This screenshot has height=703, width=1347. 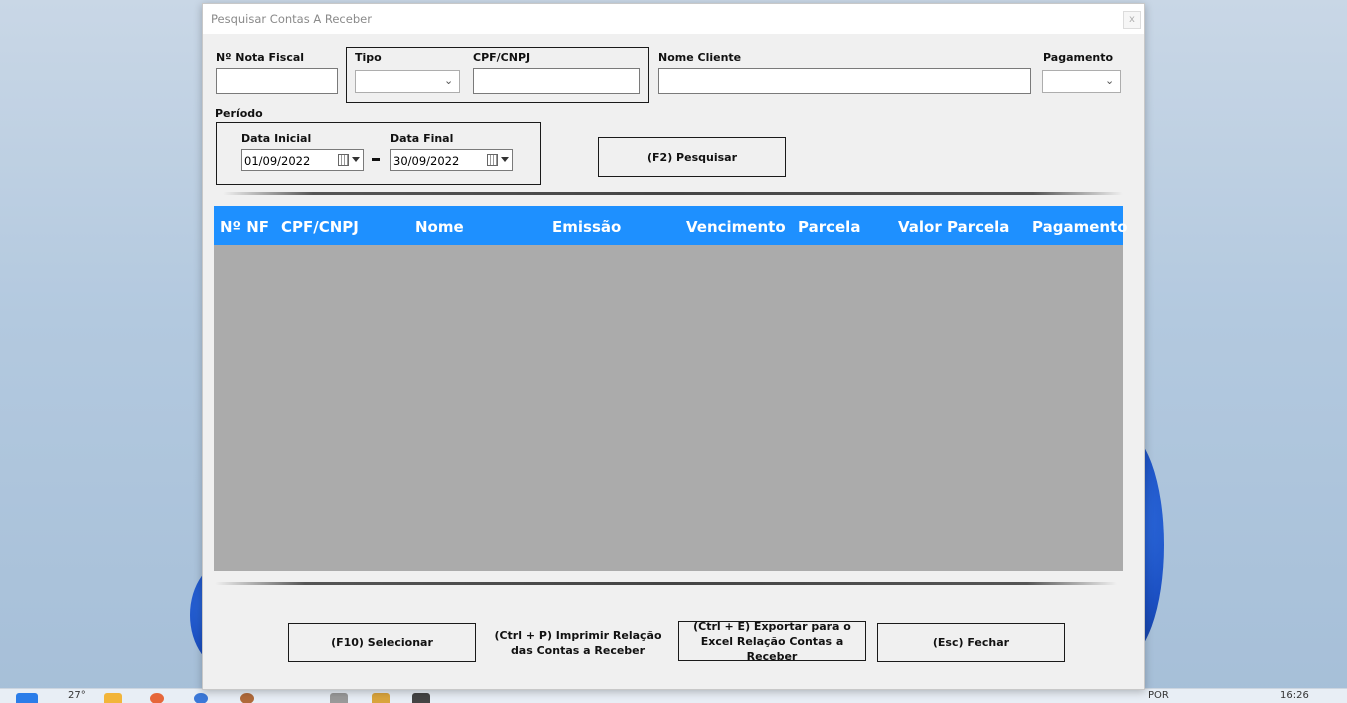 I want to click on tipo-label: Tipo, so click(x=368, y=57).